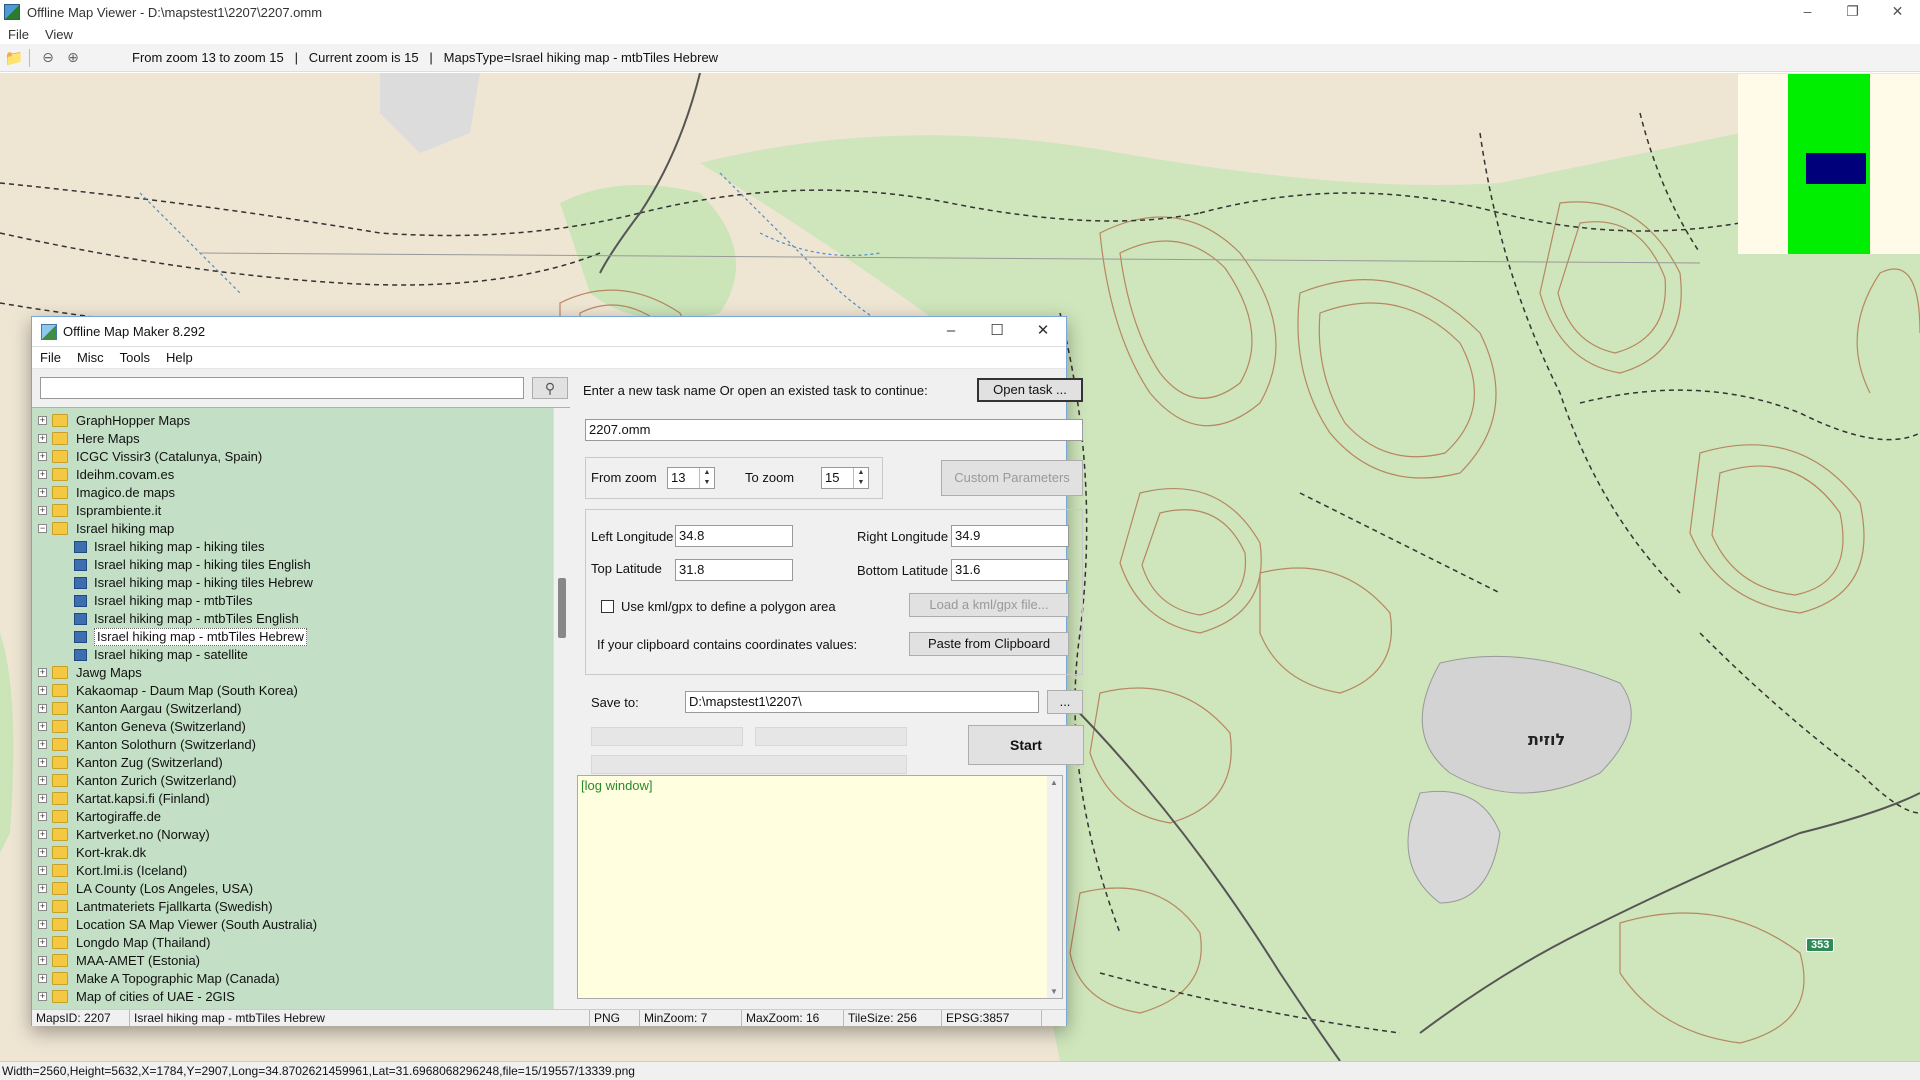 The width and height of the screenshot is (1920, 1080). Describe the element at coordinates (287, 457) in the screenshot. I see `tree-folder-item: + ICGC Vissir3 (Catalunya, Spain)` at that location.